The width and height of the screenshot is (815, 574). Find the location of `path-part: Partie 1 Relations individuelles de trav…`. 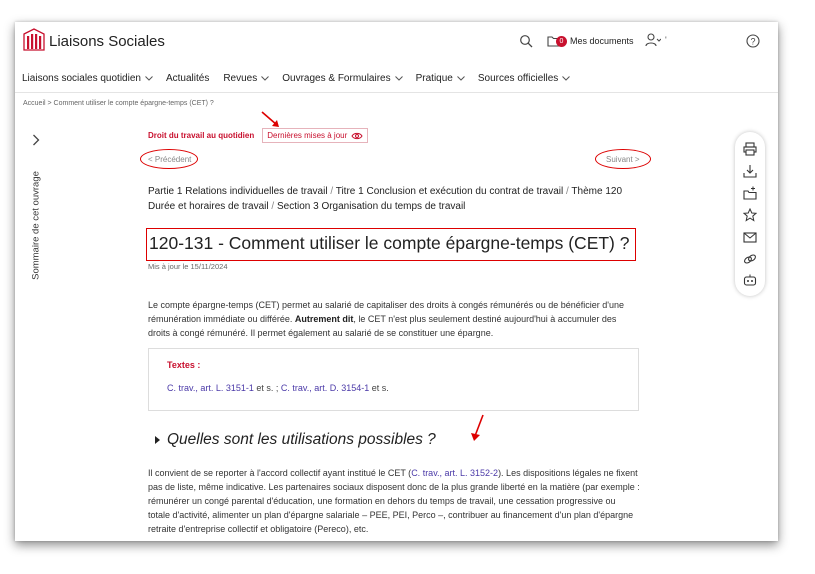

path-part: Partie 1 Relations individuelles de trav… is located at coordinates (238, 191).